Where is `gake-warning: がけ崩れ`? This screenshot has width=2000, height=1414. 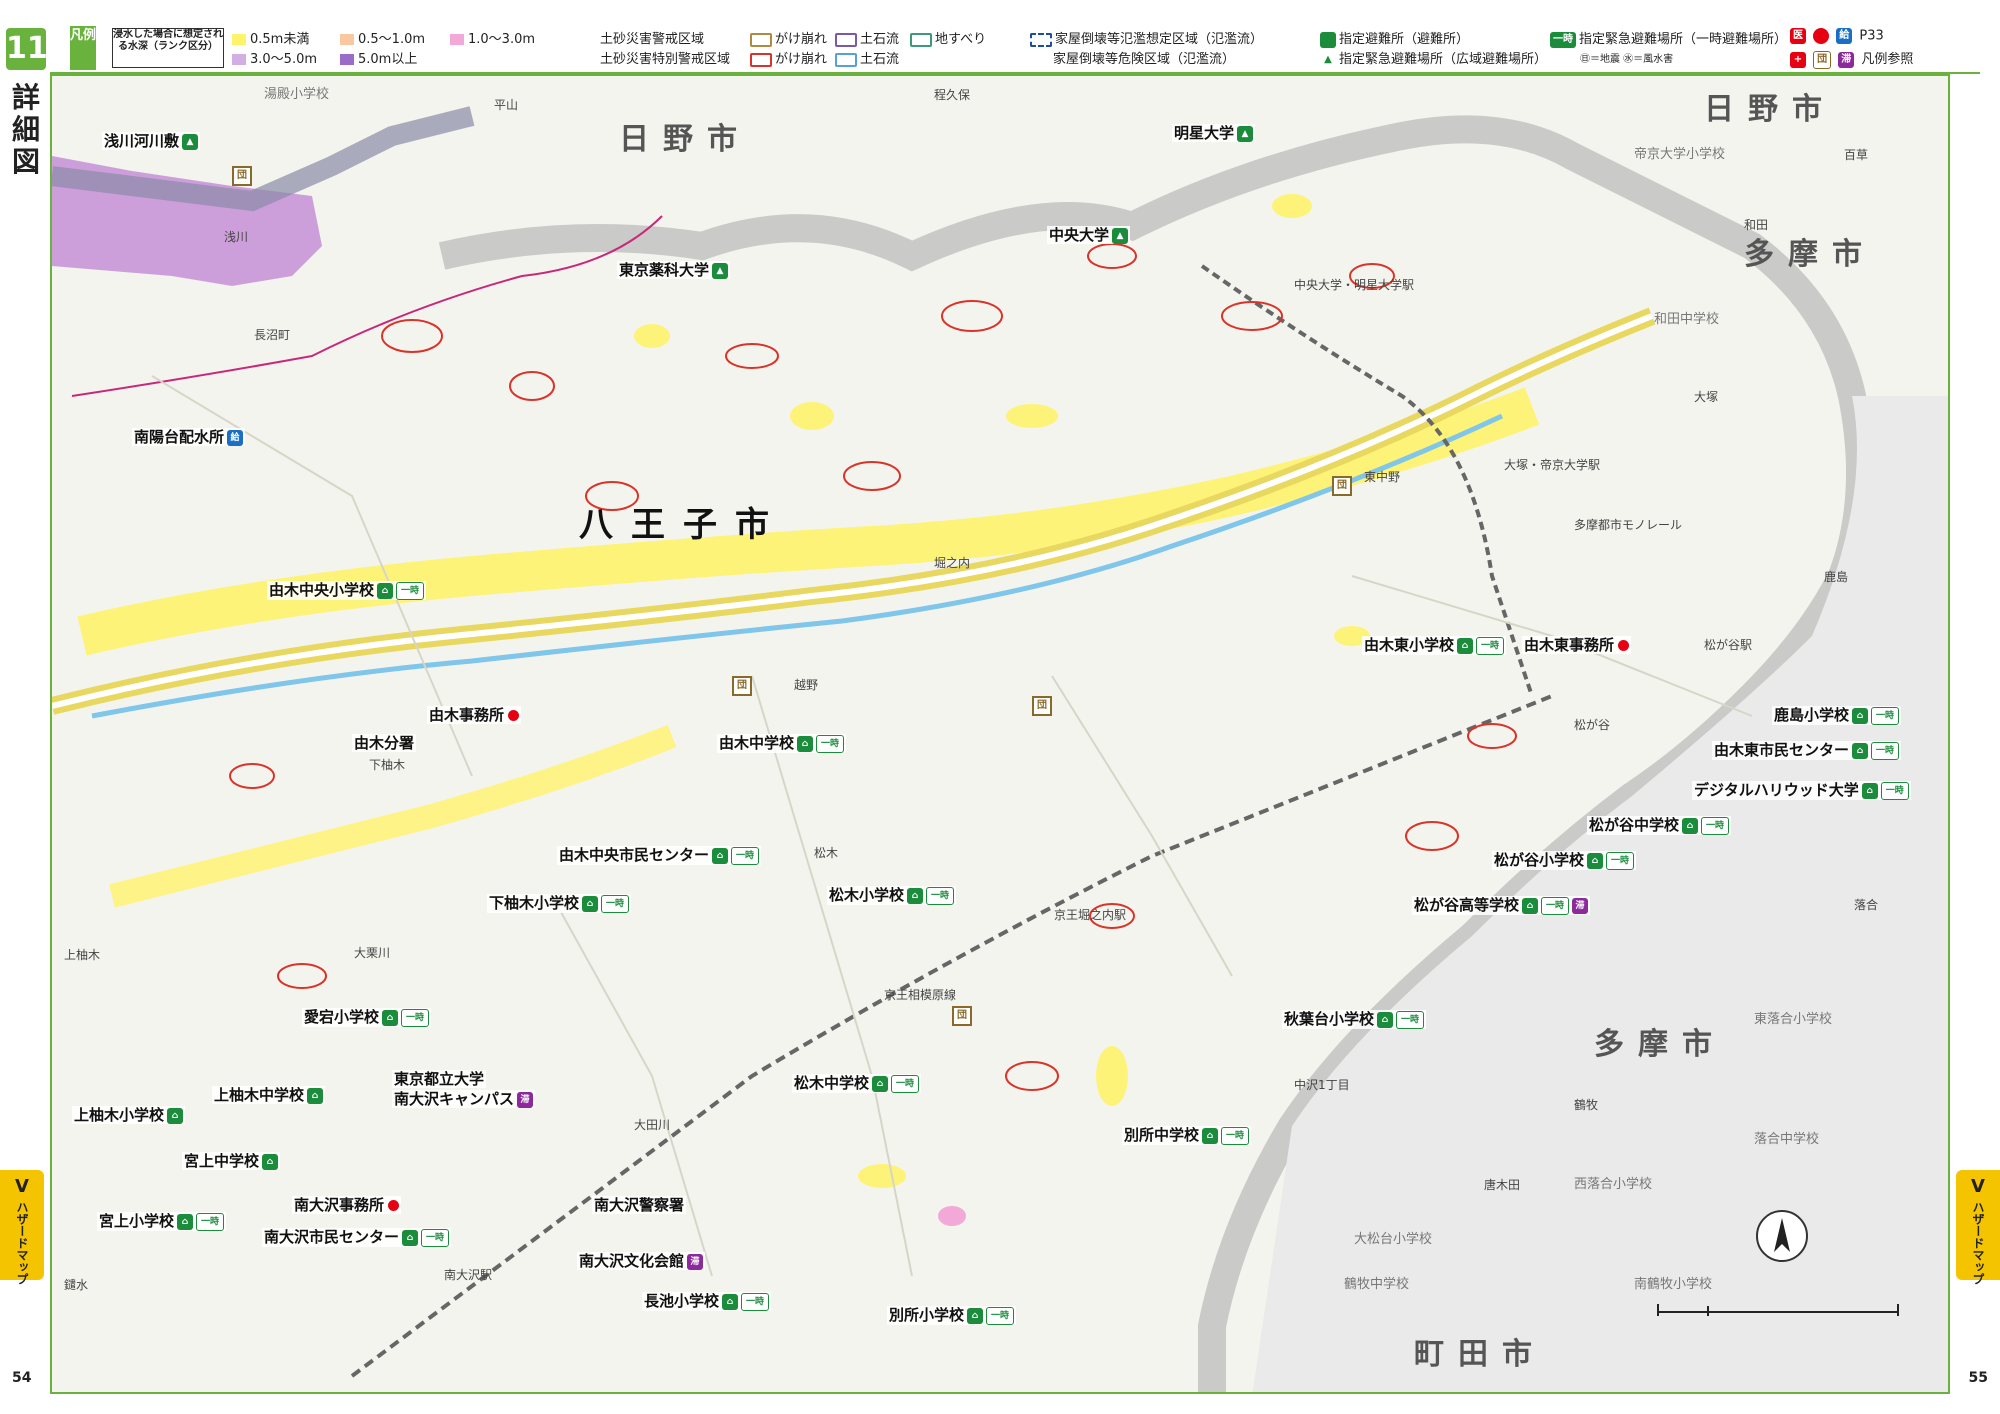 gake-warning: がけ崩れ is located at coordinates (788, 37).